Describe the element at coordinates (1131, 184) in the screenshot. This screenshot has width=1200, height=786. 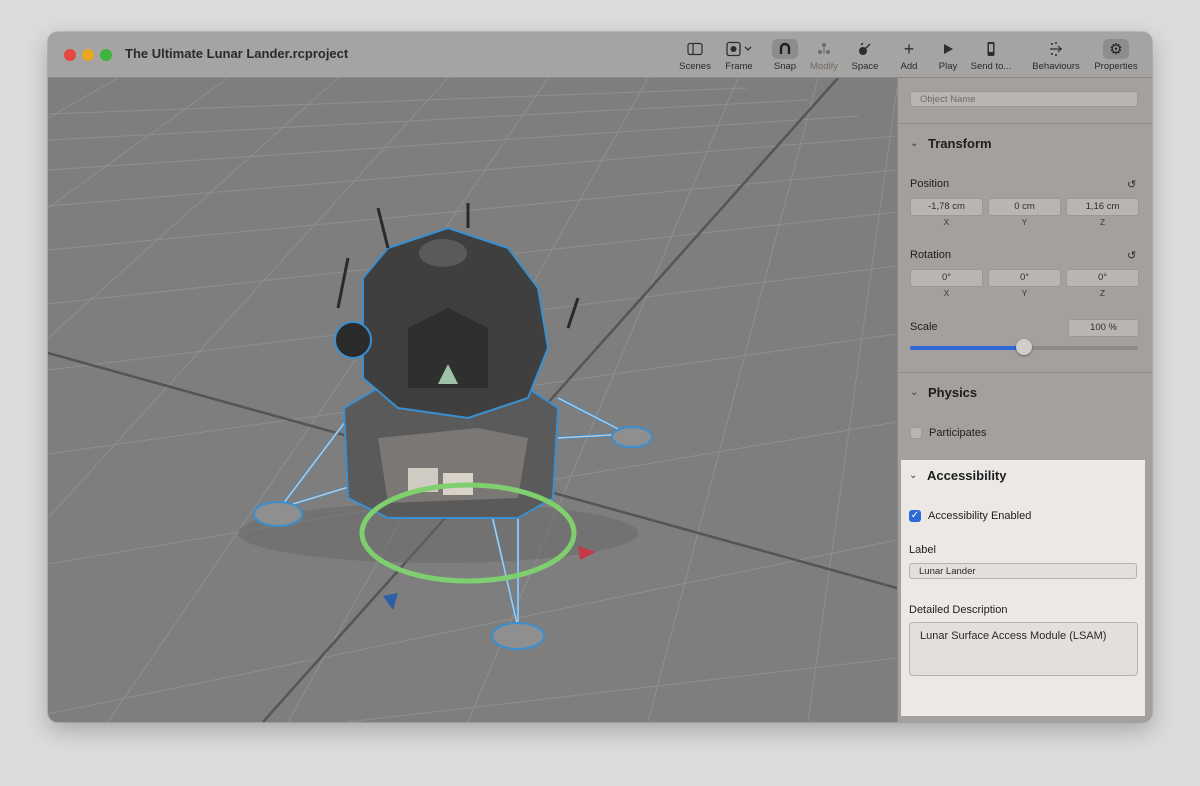
I see `reset-position-icon: ↺` at that location.